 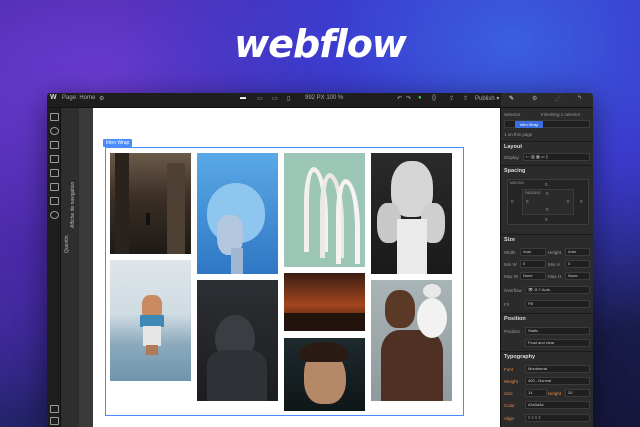 I want to click on webflow-w-icon: W, so click(x=53, y=97).